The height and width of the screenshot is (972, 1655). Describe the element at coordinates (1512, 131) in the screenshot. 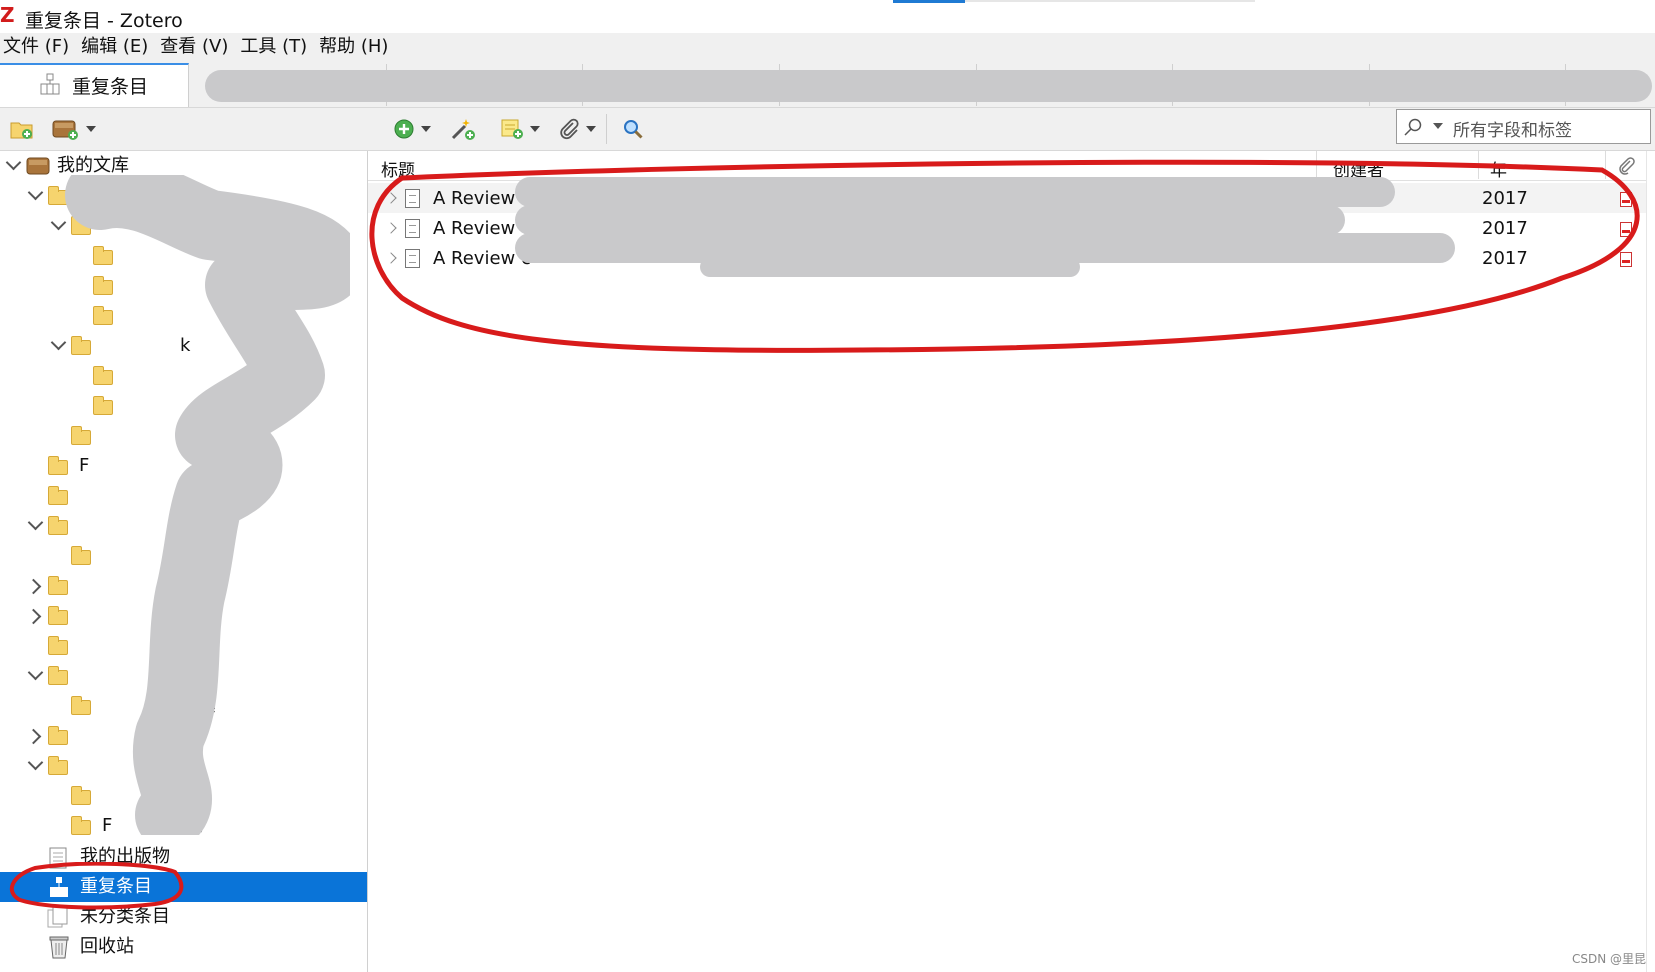

I see `search-placeholder: 所有字段和标签` at that location.